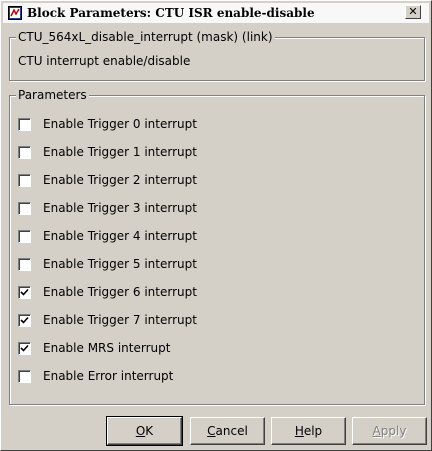 Image resolution: width=432 pixels, height=451 pixels. Describe the element at coordinates (120, 236) in the screenshot. I see `checkbox-label: Enable Trigger 4 interrupt` at that location.